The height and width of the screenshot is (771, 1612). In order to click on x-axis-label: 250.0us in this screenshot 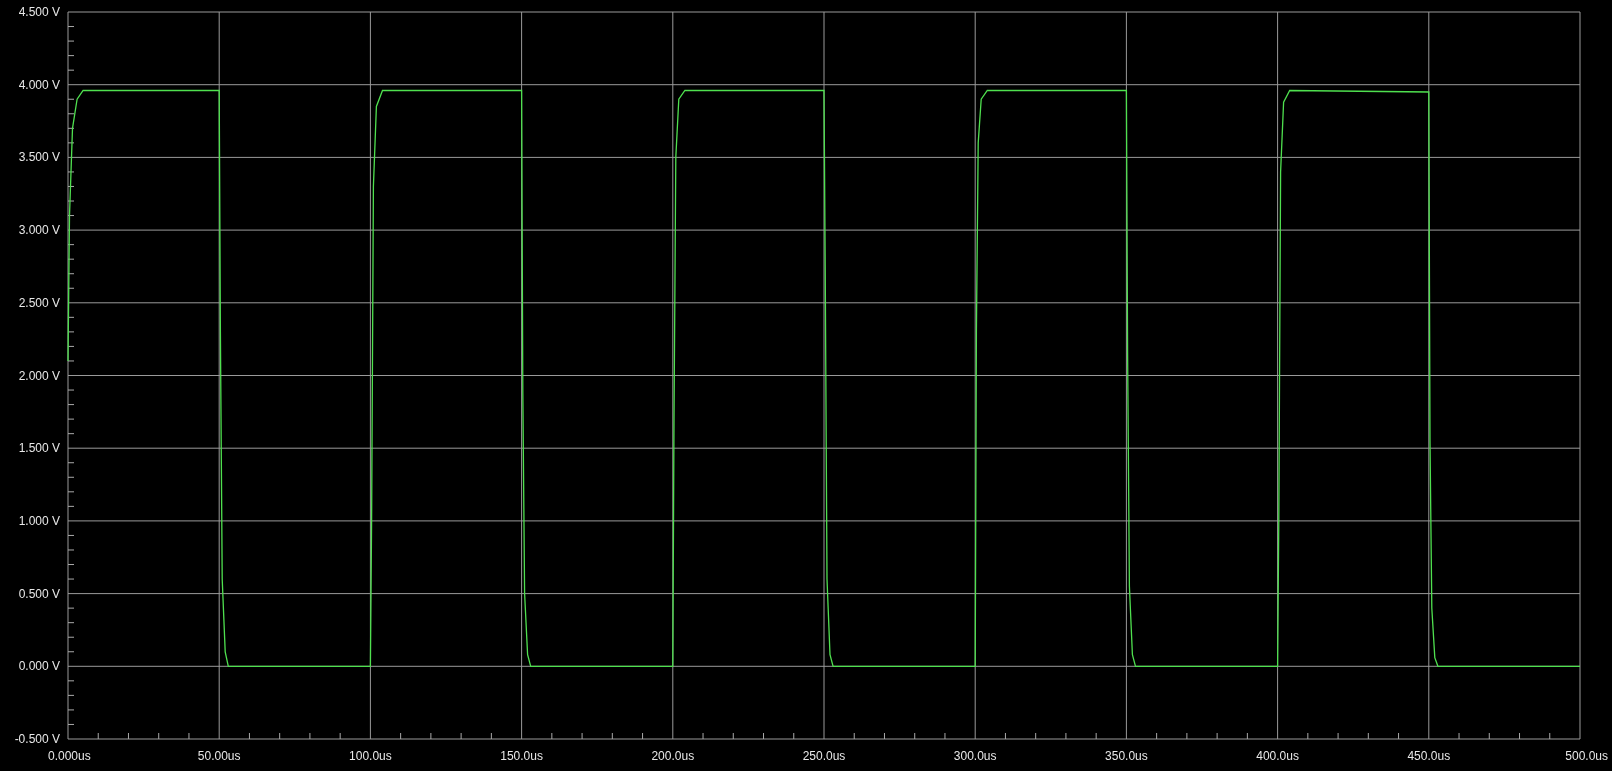, I will do `click(824, 756)`.